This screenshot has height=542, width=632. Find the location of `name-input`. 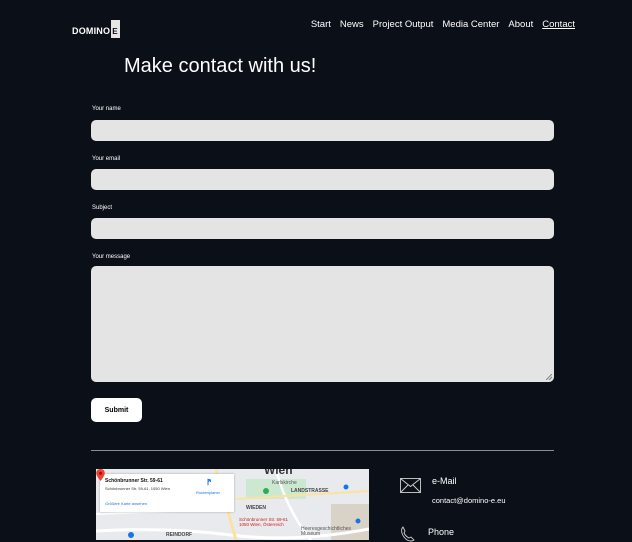

name-input is located at coordinates (322, 130).